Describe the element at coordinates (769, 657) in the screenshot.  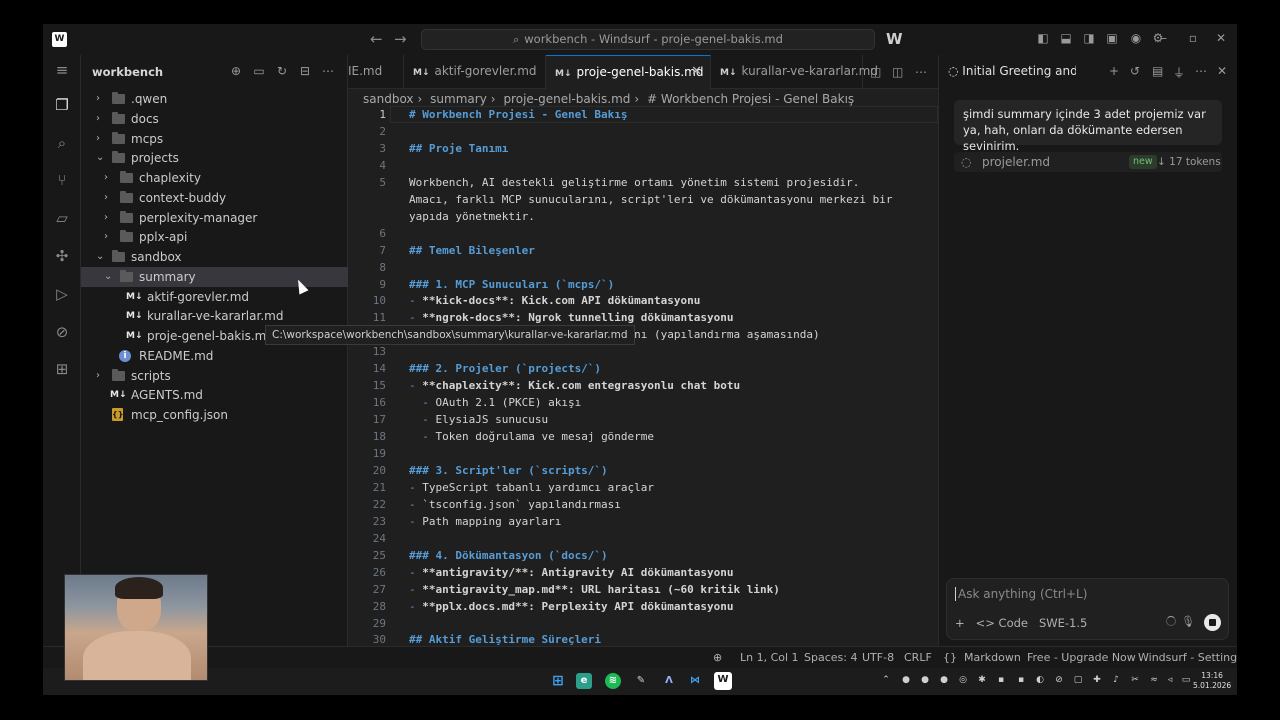
I see `cursor-position: Ln 1, Col 1` at that location.